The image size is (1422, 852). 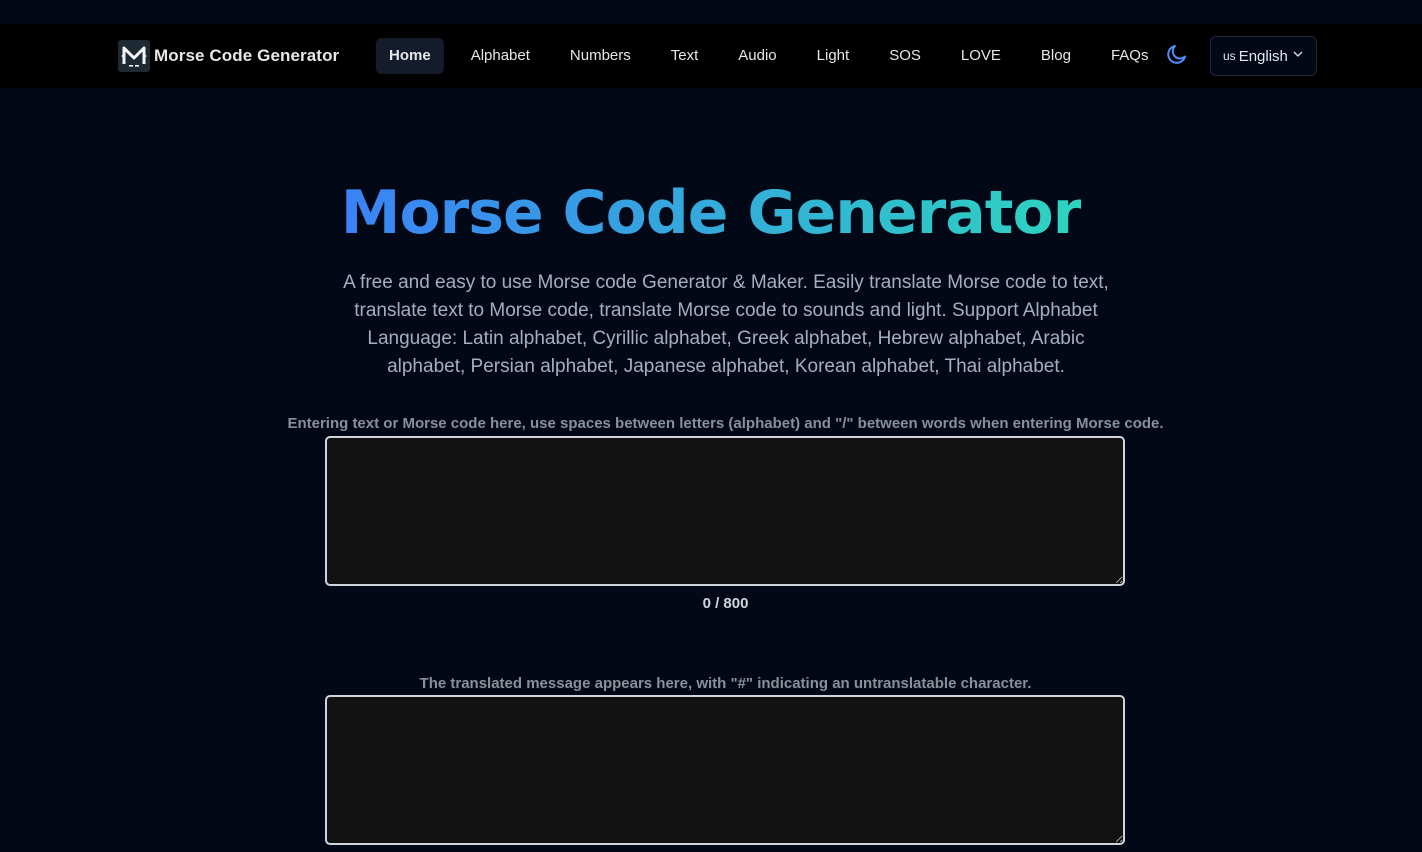 I want to click on page-title: Morse Code Generator, so click(x=711, y=213).